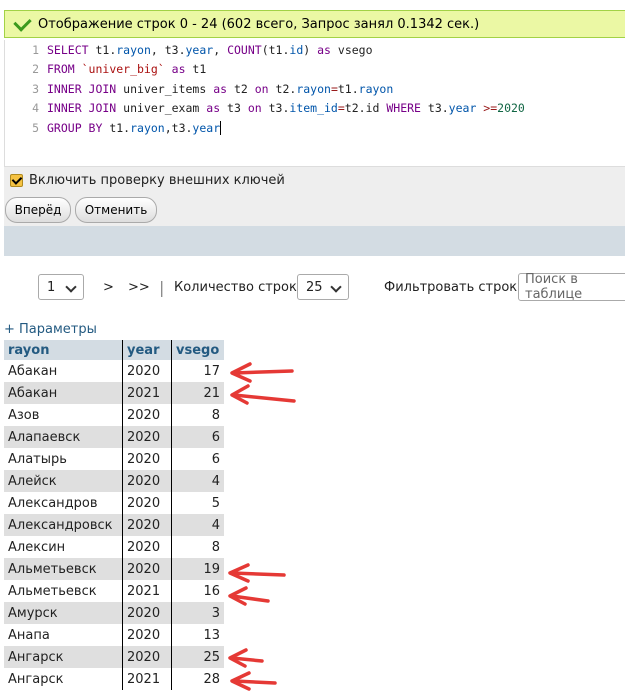 The image size is (625, 693). Describe the element at coordinates (262, 526) in the screenshot. I see `annotation-arrows` at that location.